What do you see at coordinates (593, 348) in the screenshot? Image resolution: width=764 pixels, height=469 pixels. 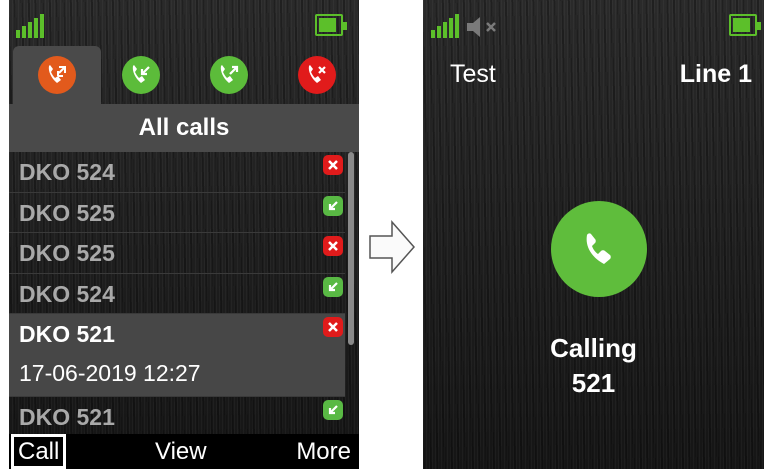 I see `call-state-label: Calling` at bounding box center [593, 348].